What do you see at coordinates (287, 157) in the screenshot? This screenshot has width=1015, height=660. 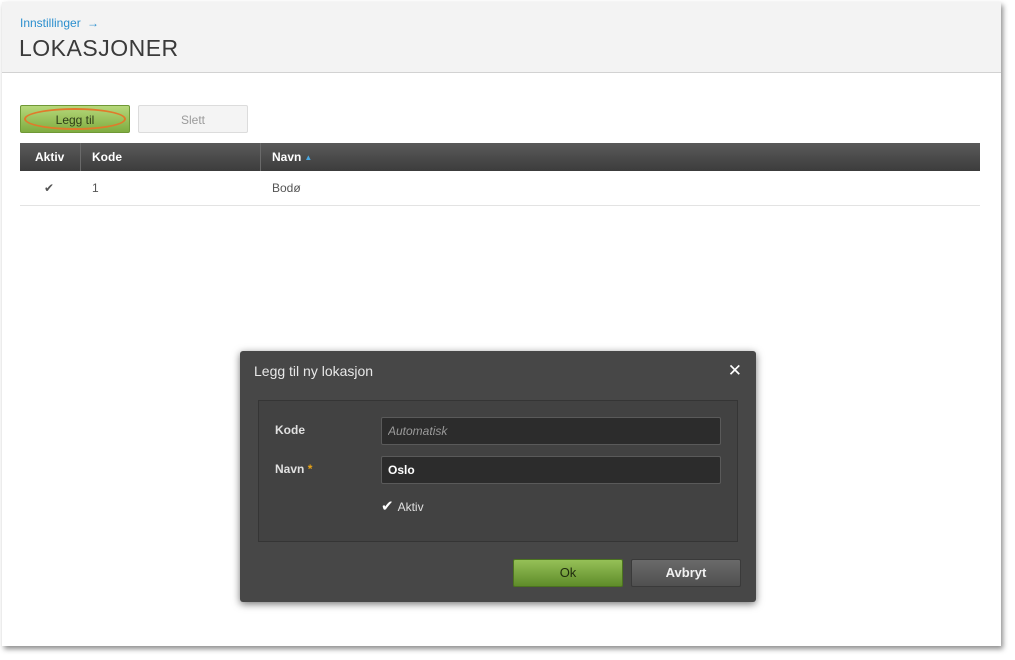 I see `column-header-navn-label: Navn` at bounding box center [287, 157].